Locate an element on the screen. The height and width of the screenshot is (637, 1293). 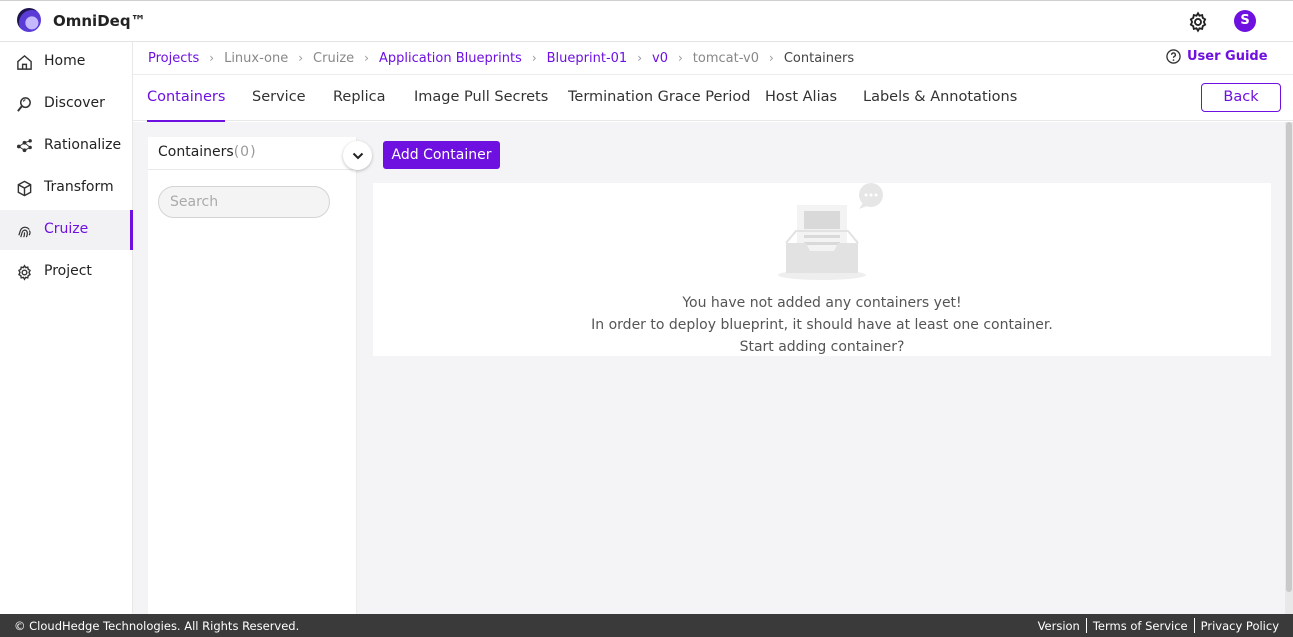
breadcrumb-tomcat: tomcat-v0 is located at coordinates (726, 58).